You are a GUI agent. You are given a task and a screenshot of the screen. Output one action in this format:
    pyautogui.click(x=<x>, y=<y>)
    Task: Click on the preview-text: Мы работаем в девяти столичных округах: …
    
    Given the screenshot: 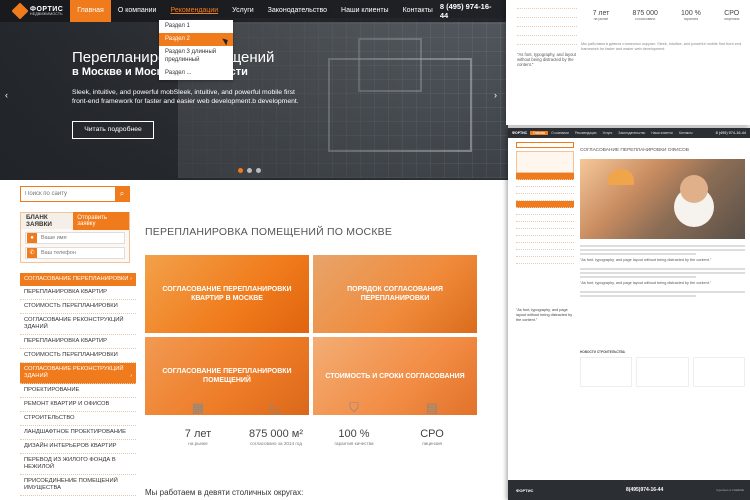 What is the action you would take?
    pyautogui.click(x=661, y=46)
    